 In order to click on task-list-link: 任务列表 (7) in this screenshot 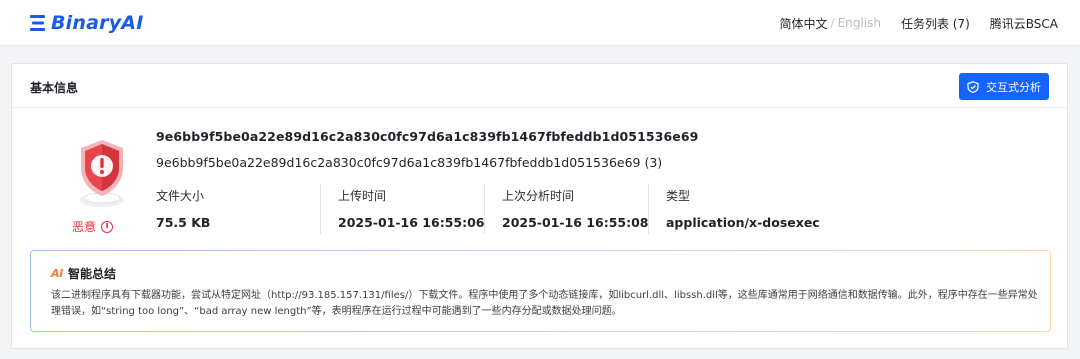, I will do `click(935, 23)`.